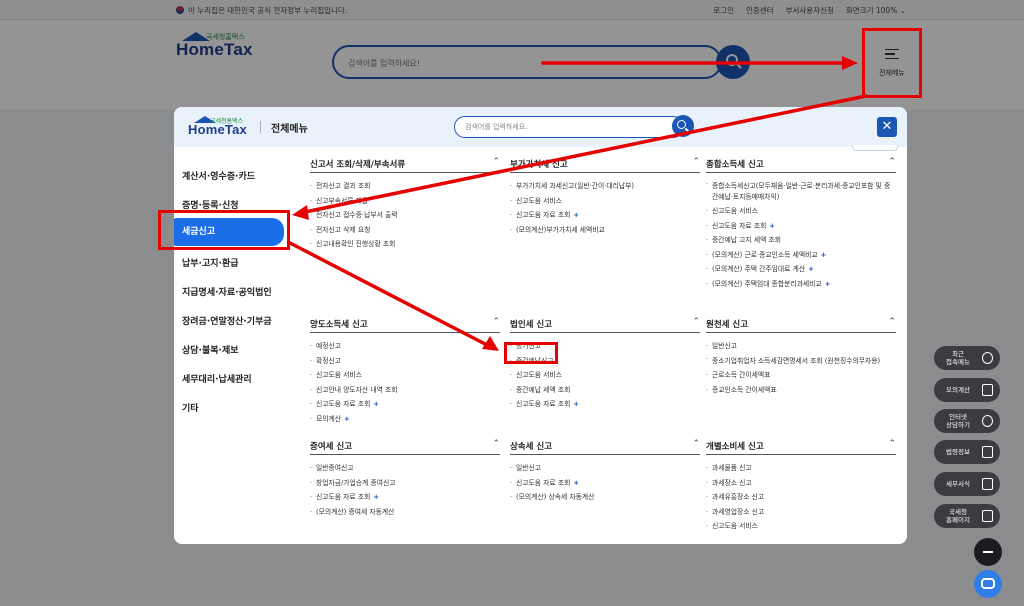  Describe the element at coordinates (405, 215) in the screenshot. I see `menu-item: 전자신고 접수증·납부서 출력` at that location.